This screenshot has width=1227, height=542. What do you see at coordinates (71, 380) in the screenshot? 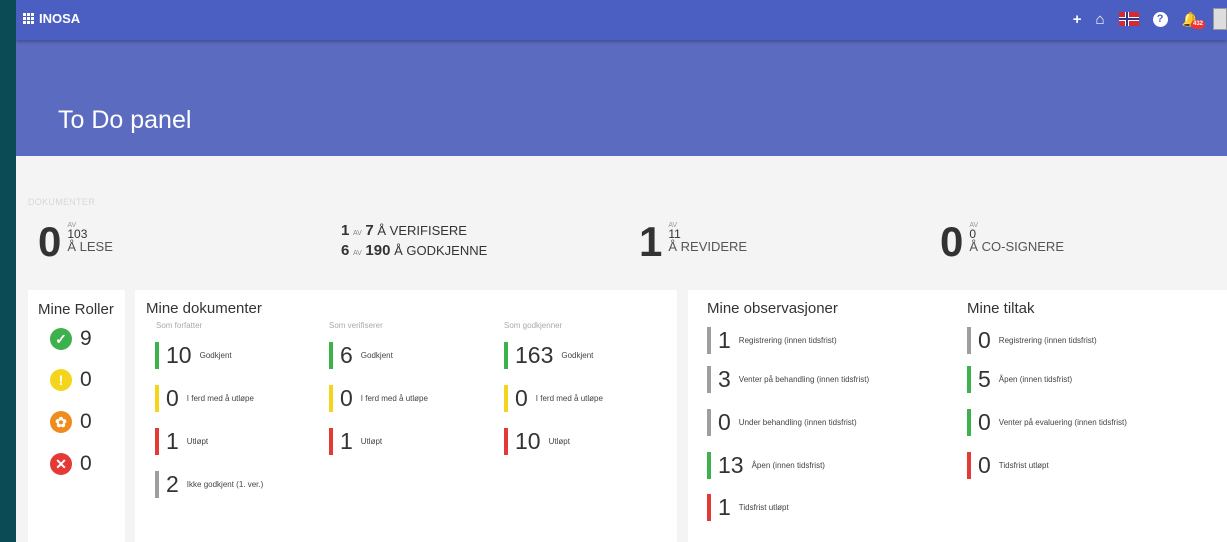
I see `role-warning: ! 0` at bounding box center [71, 380].